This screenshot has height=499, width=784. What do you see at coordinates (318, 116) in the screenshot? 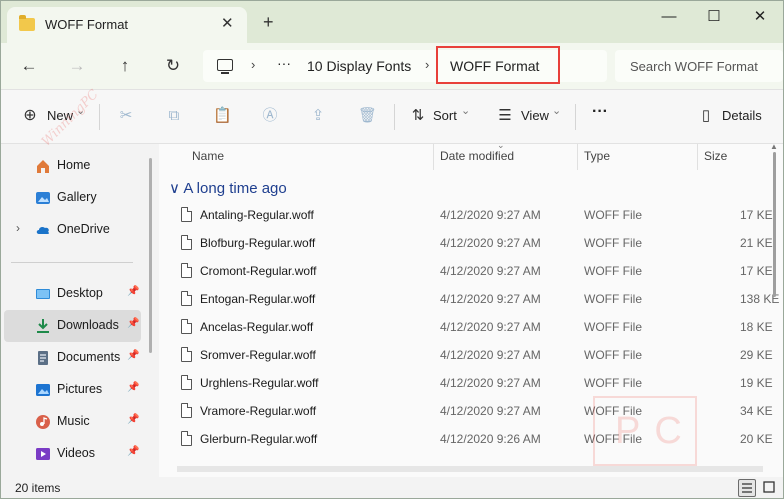
I see `share-icon: ⇪` at bounding box center [318, 116].